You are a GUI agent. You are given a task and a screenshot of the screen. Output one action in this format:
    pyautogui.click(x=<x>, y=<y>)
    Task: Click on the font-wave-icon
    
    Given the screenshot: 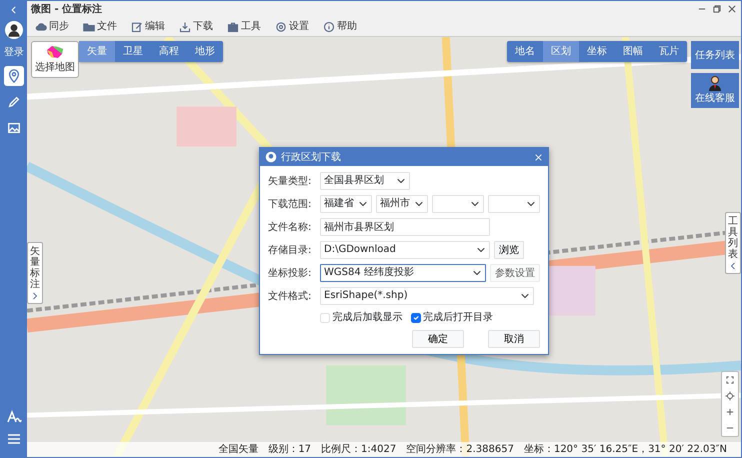 What is the action you would take?
    pyautogui.click(x=14, y=417)
    